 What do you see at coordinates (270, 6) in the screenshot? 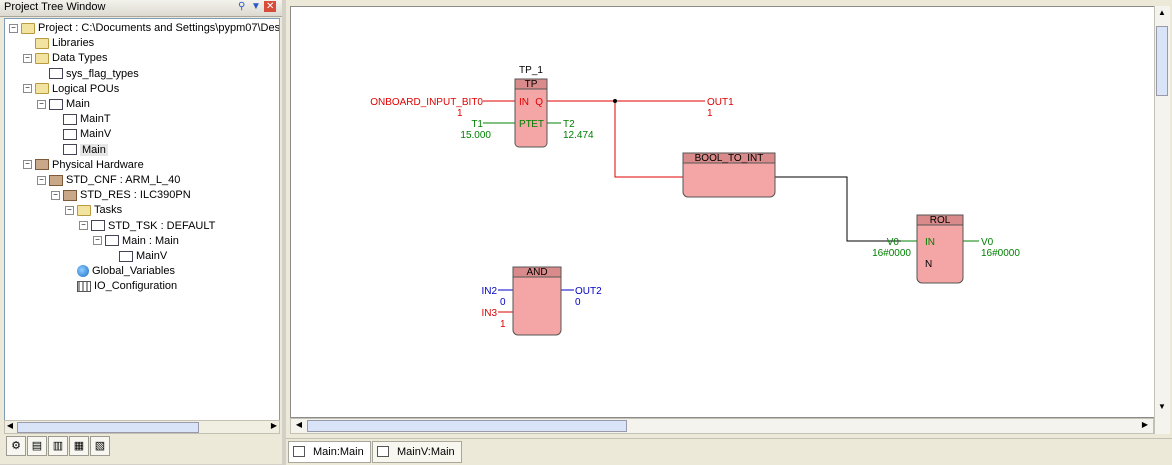
I see `close-icon: ✕` at bounding box center [270, 6].